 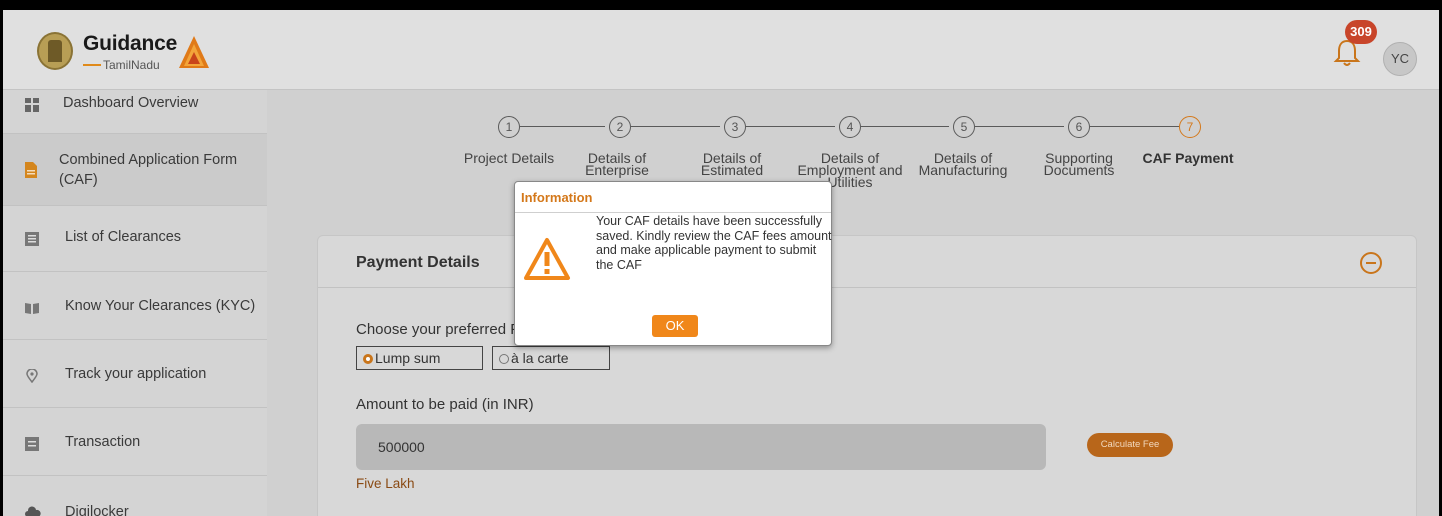 What do you see at coordinates (32, 105) in the screenshot?
I see `dashboard-grid-icon` at bounding box center [32, 105].